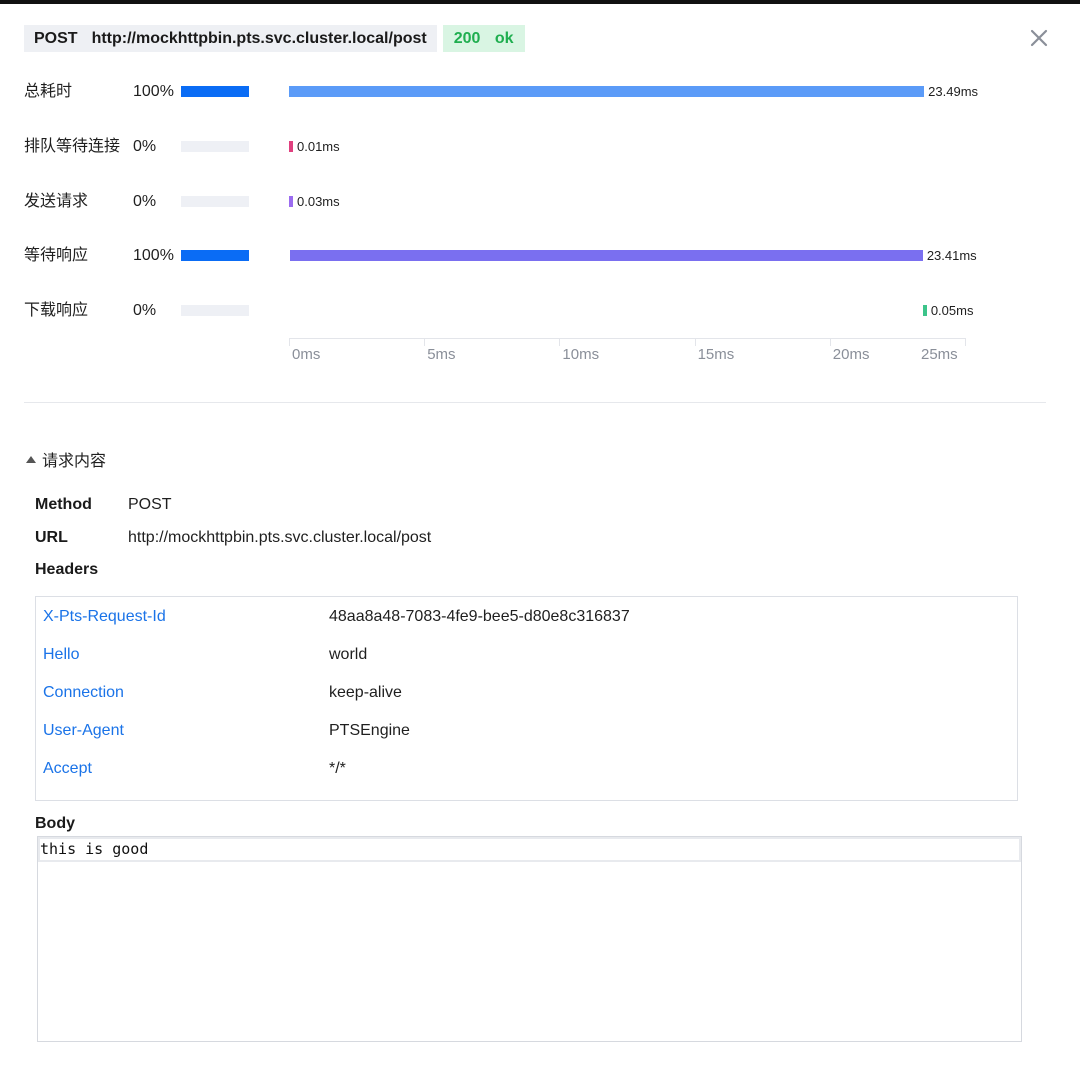 This screenshot has width=1080, height=1080. What do you see at coordinates (540, 202) in the screenshot?
I see `timeline-row-send: 发送请求 0% 0.03ms` at bounding box center [540, 202].